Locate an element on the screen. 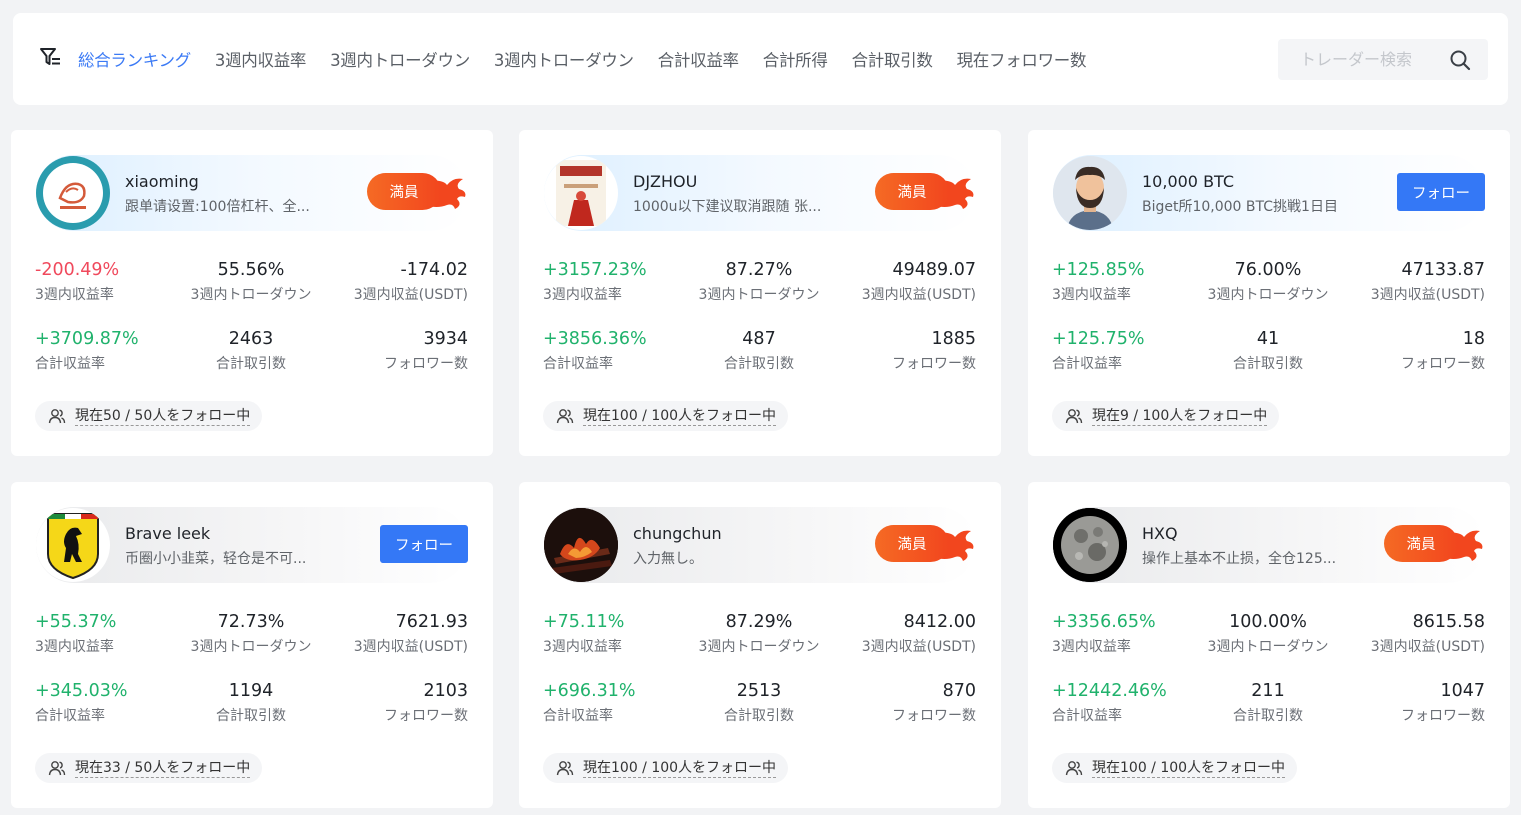  follow-count-text: 現在33 / 50人をフォロー中 is located at coordinates (163, 768).